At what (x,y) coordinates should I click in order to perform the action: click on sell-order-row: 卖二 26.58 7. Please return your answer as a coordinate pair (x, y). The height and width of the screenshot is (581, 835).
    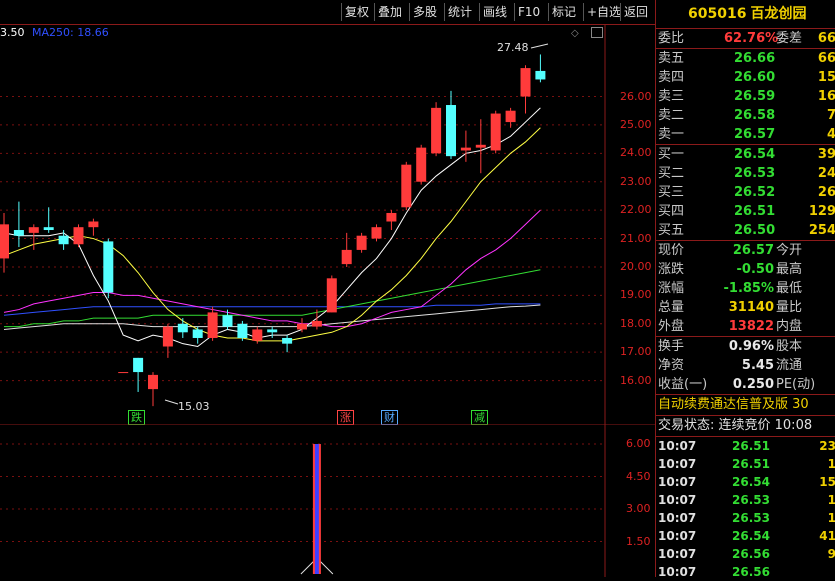
    Looking at the image, I should click on (745, 115).